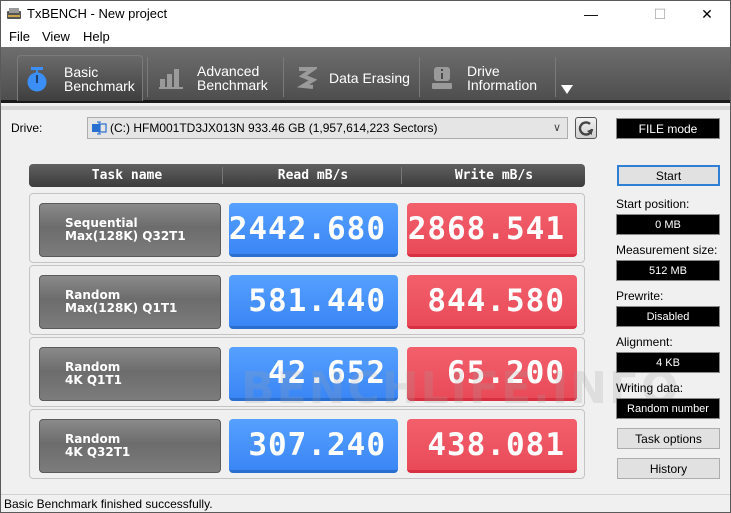 Image resolution: width=731 pixels, height=513 pixels. What do you see at coordinates (232, 78) in the screenshot?
I see `tab-label: Advanced Benchmark` at bounding box center [232, 78].